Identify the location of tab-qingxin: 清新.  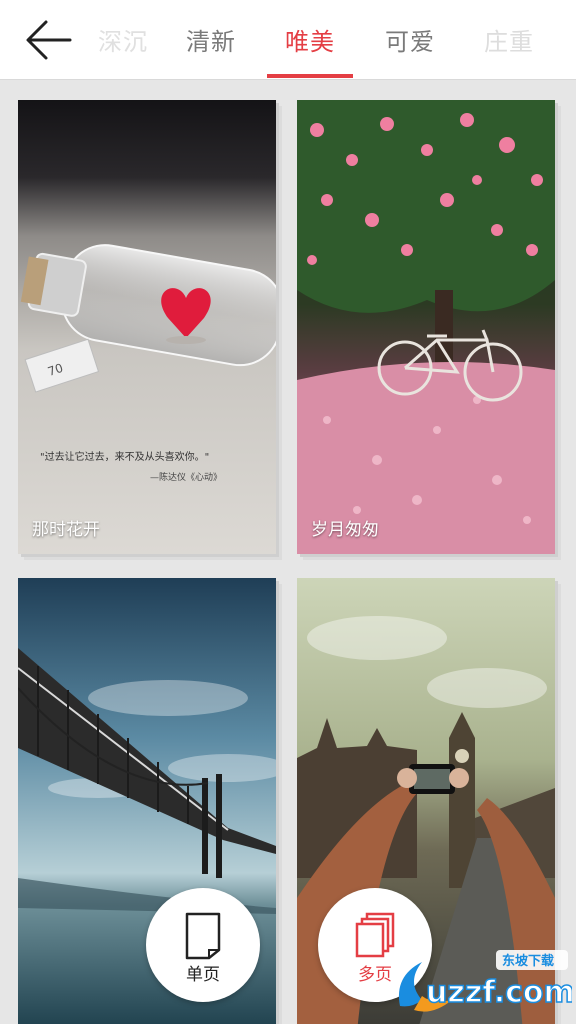
(211, 39).